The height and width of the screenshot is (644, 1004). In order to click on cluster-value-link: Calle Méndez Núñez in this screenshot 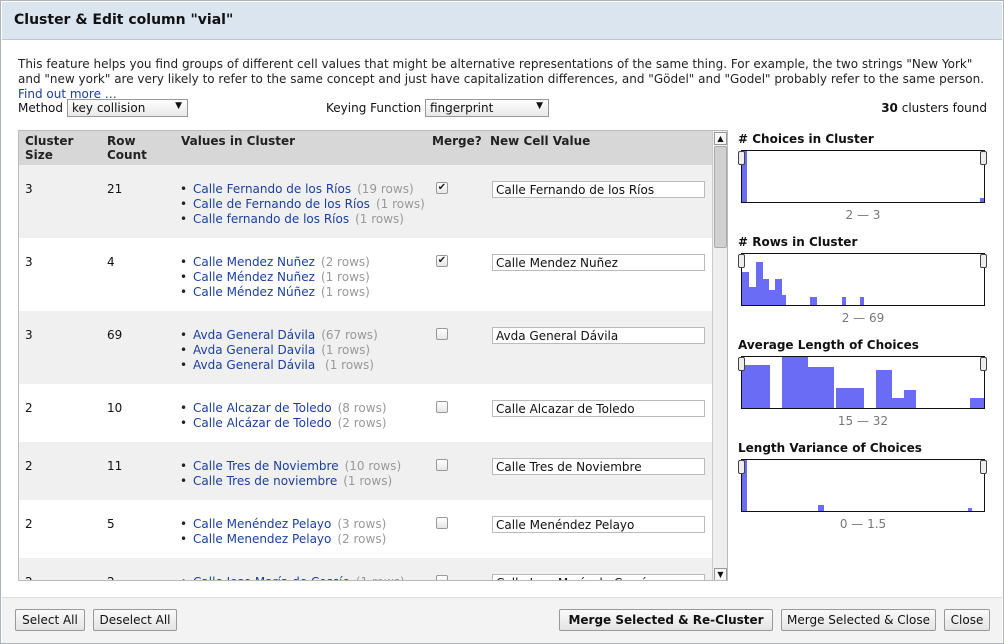, I will do `click(254, 292)`.